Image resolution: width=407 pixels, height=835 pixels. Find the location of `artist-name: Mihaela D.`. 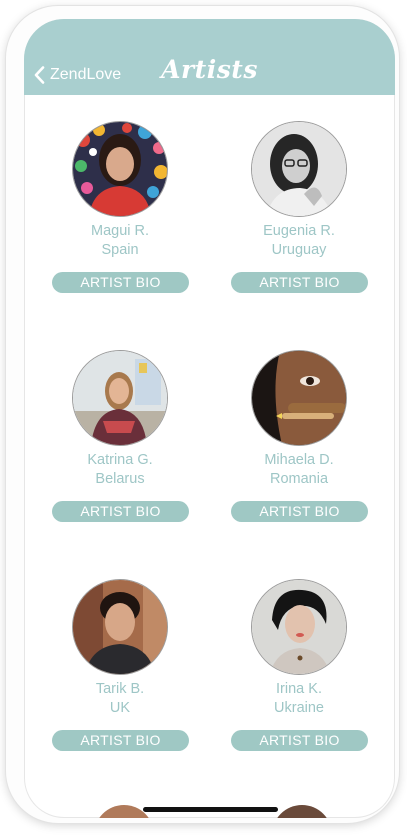

artist-name: Mihaela D. is located at coordinates (299, 460).